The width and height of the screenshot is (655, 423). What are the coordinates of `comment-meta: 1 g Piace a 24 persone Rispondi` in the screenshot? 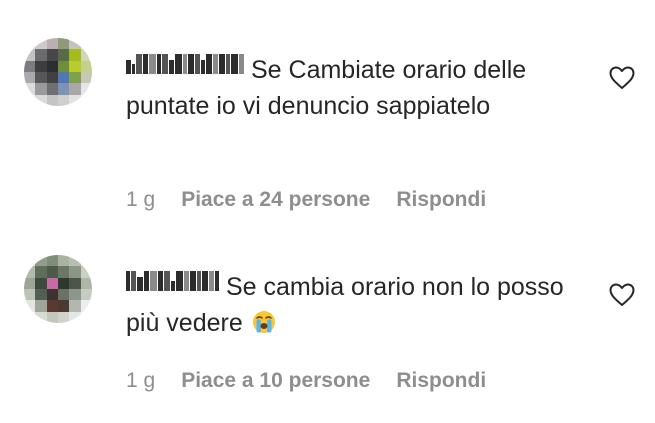 It's located at (306, 200).